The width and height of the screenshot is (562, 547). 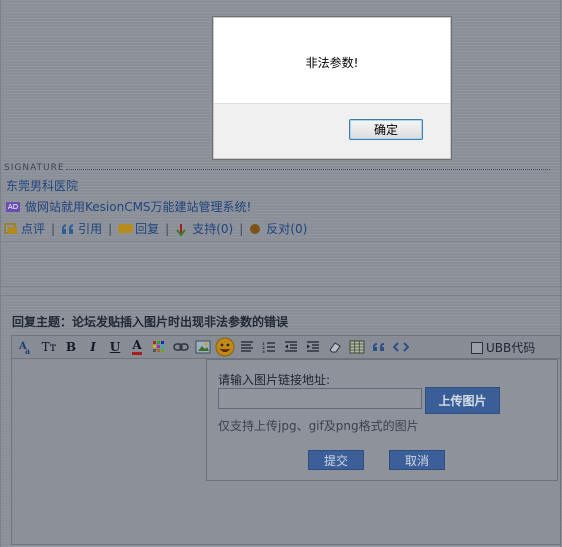 I want to click on post-bottom-divider, so click(x=281, y=286).